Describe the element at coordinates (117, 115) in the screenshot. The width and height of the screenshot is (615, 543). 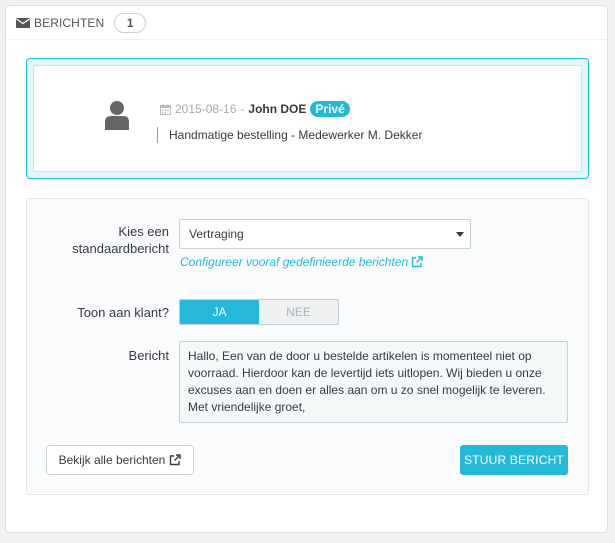
I see `user-icon` at that location.